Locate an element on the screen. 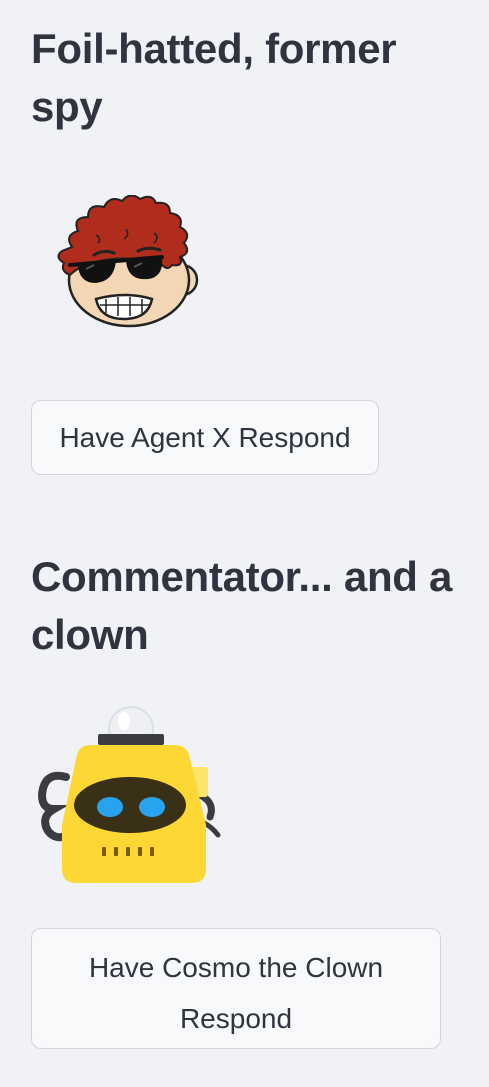 This screenshot has width=489, height=1087. cosmo-respond-button: Have Cosmo the Clown Respond is located at coordinates (236, 988).